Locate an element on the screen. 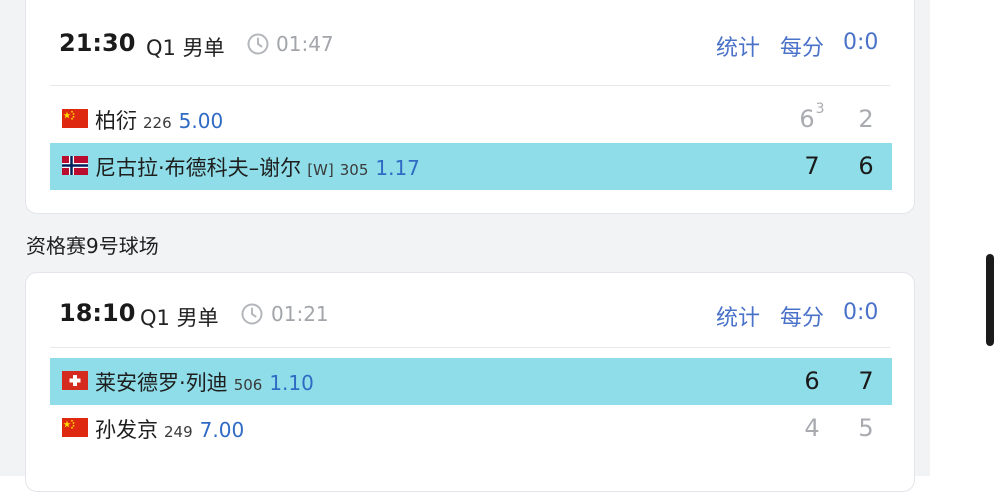 This screenshot has width=1000, height=492. player-odds: 7.00 is located at coordinates (222, 430).